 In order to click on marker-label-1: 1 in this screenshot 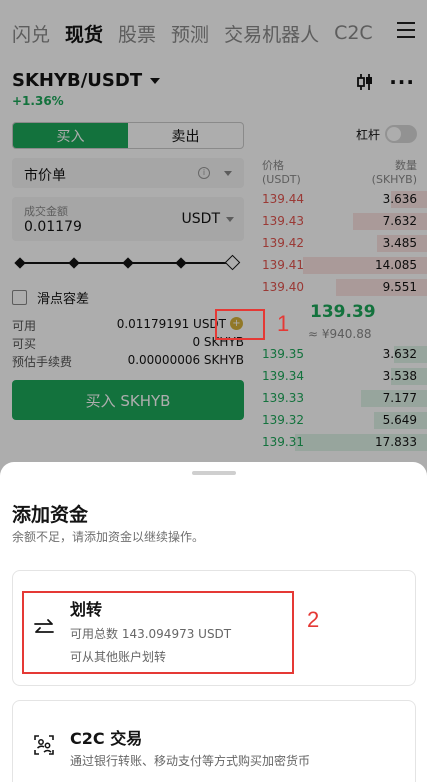, I will do `click(283, 323)`.